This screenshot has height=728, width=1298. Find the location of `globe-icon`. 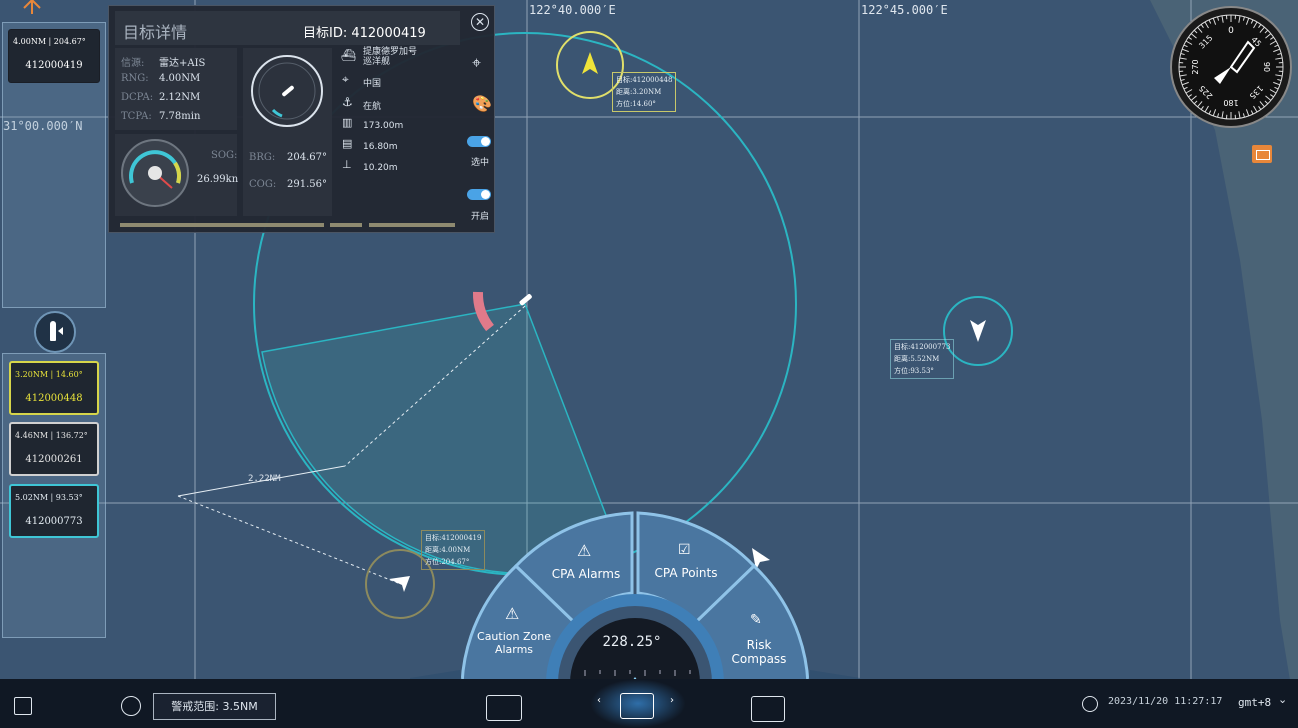

globe-icon is located at coordinates (131, 706).